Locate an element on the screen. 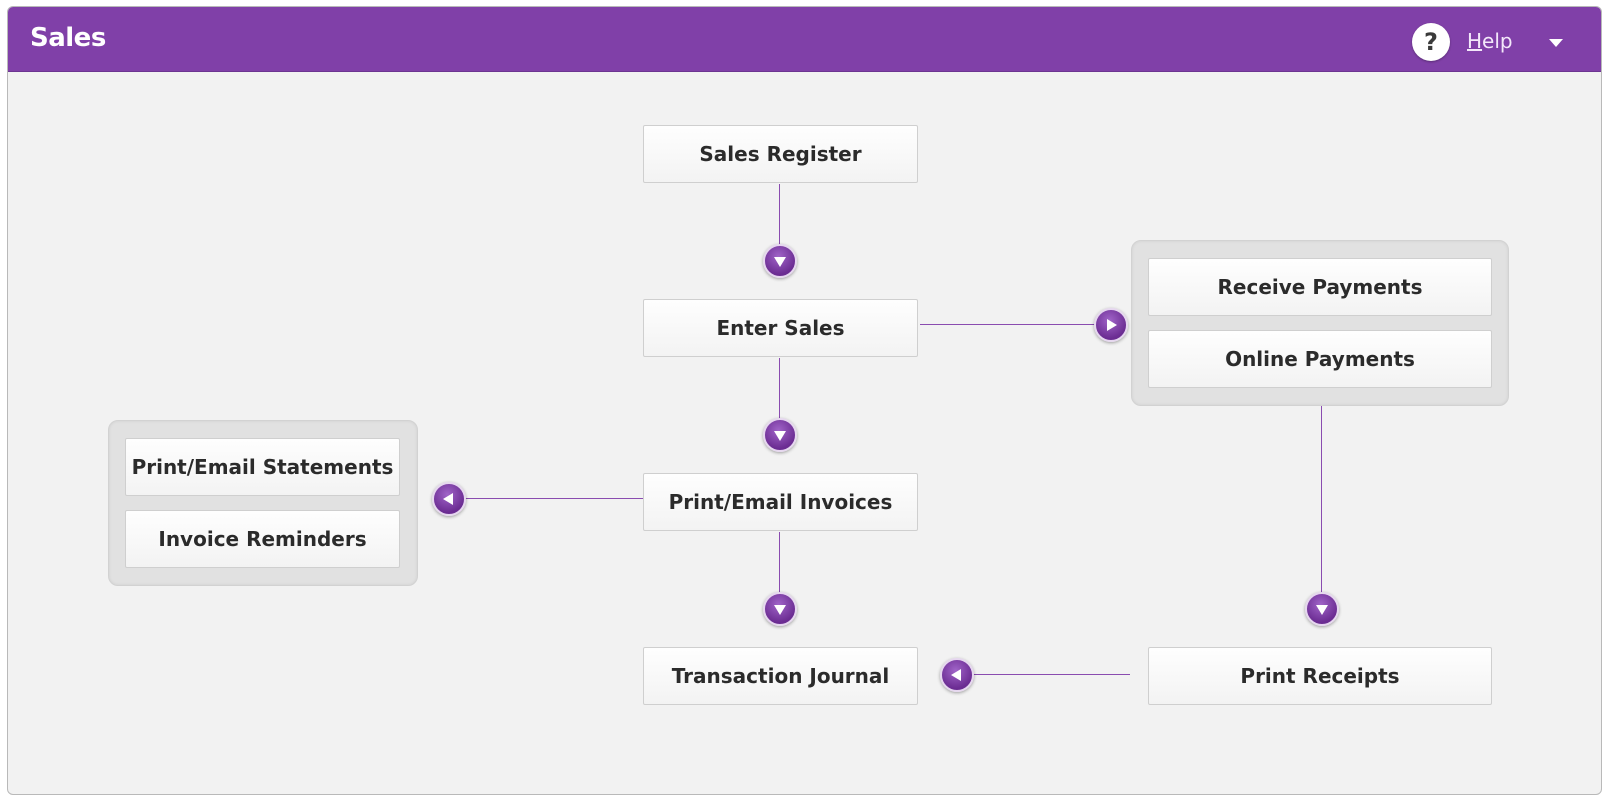  connector-invoices-to-statements is located at coordinates (552, 498).